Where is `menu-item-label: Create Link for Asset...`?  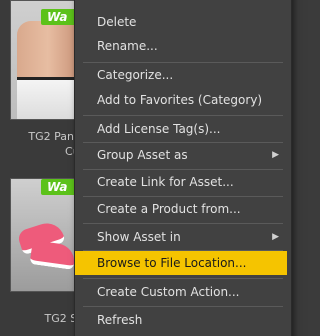
menu-item-label: Create Link for Asset... is located at coordinates (165, 182).